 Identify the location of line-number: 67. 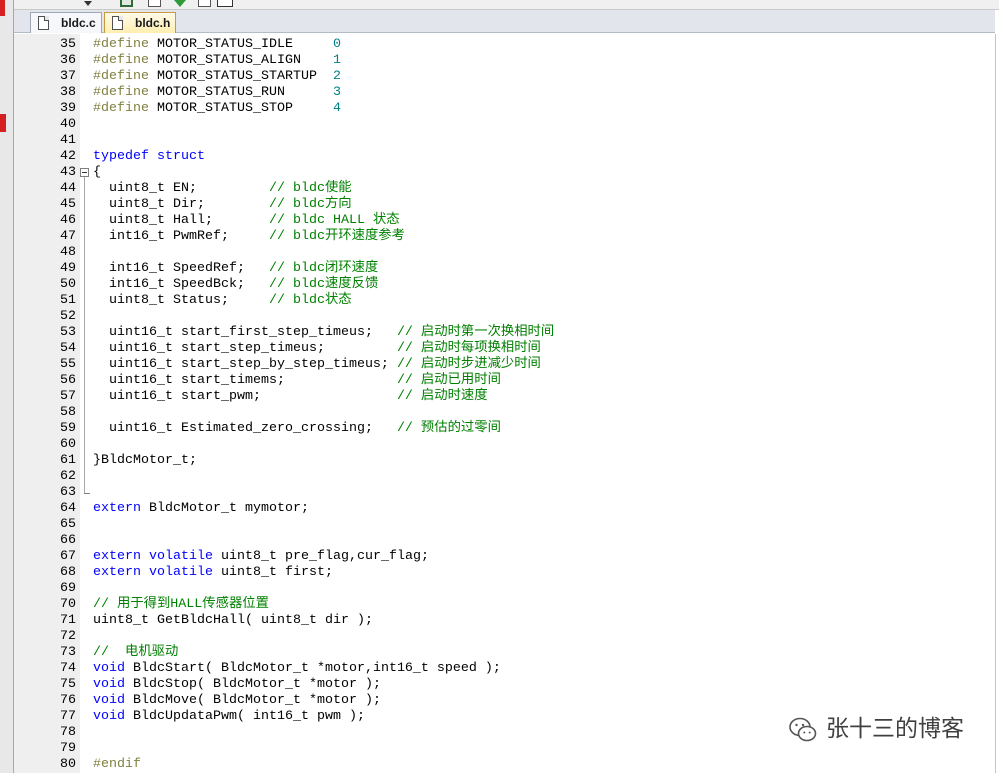
(68, 556).